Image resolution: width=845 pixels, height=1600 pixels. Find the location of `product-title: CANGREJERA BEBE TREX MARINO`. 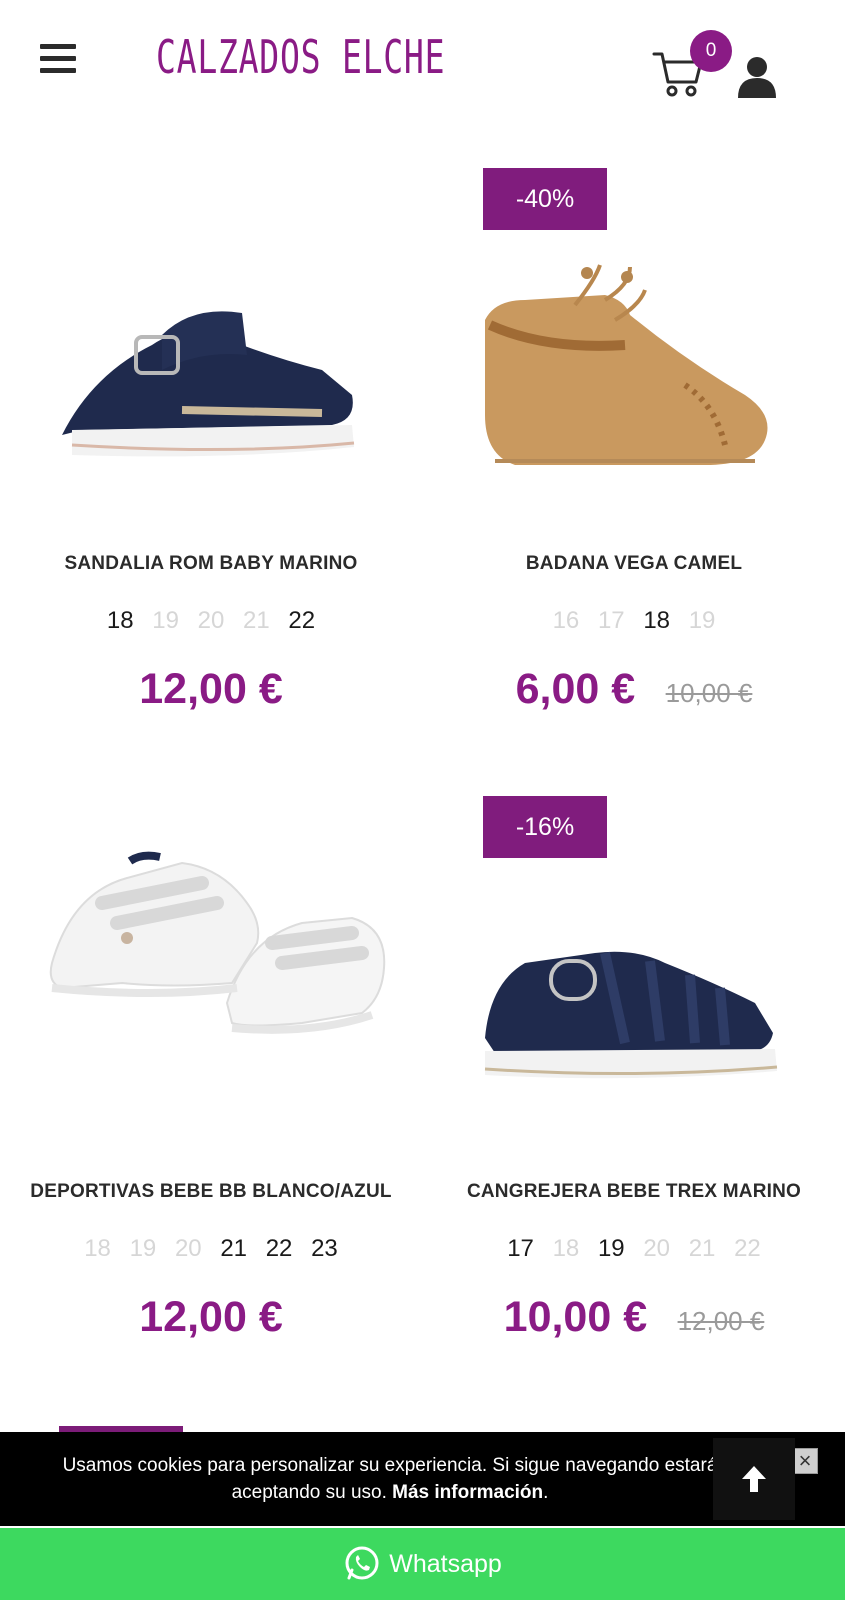

product-title: CANGREJERA BEBE TREX MARINO is located at coordinates (634, 1192).